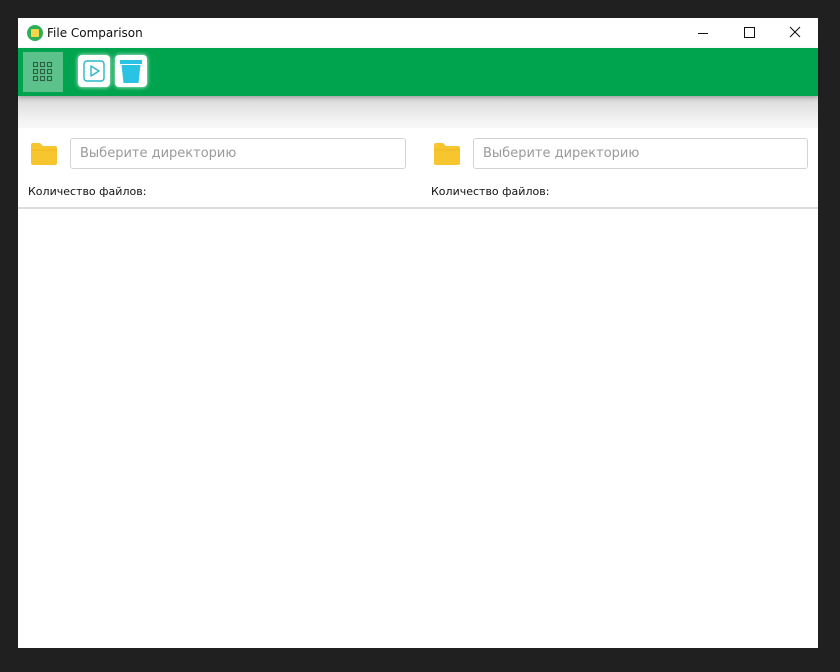 This screenshot has height=672, width=840. I want to click on close-button, so click(795, 33).